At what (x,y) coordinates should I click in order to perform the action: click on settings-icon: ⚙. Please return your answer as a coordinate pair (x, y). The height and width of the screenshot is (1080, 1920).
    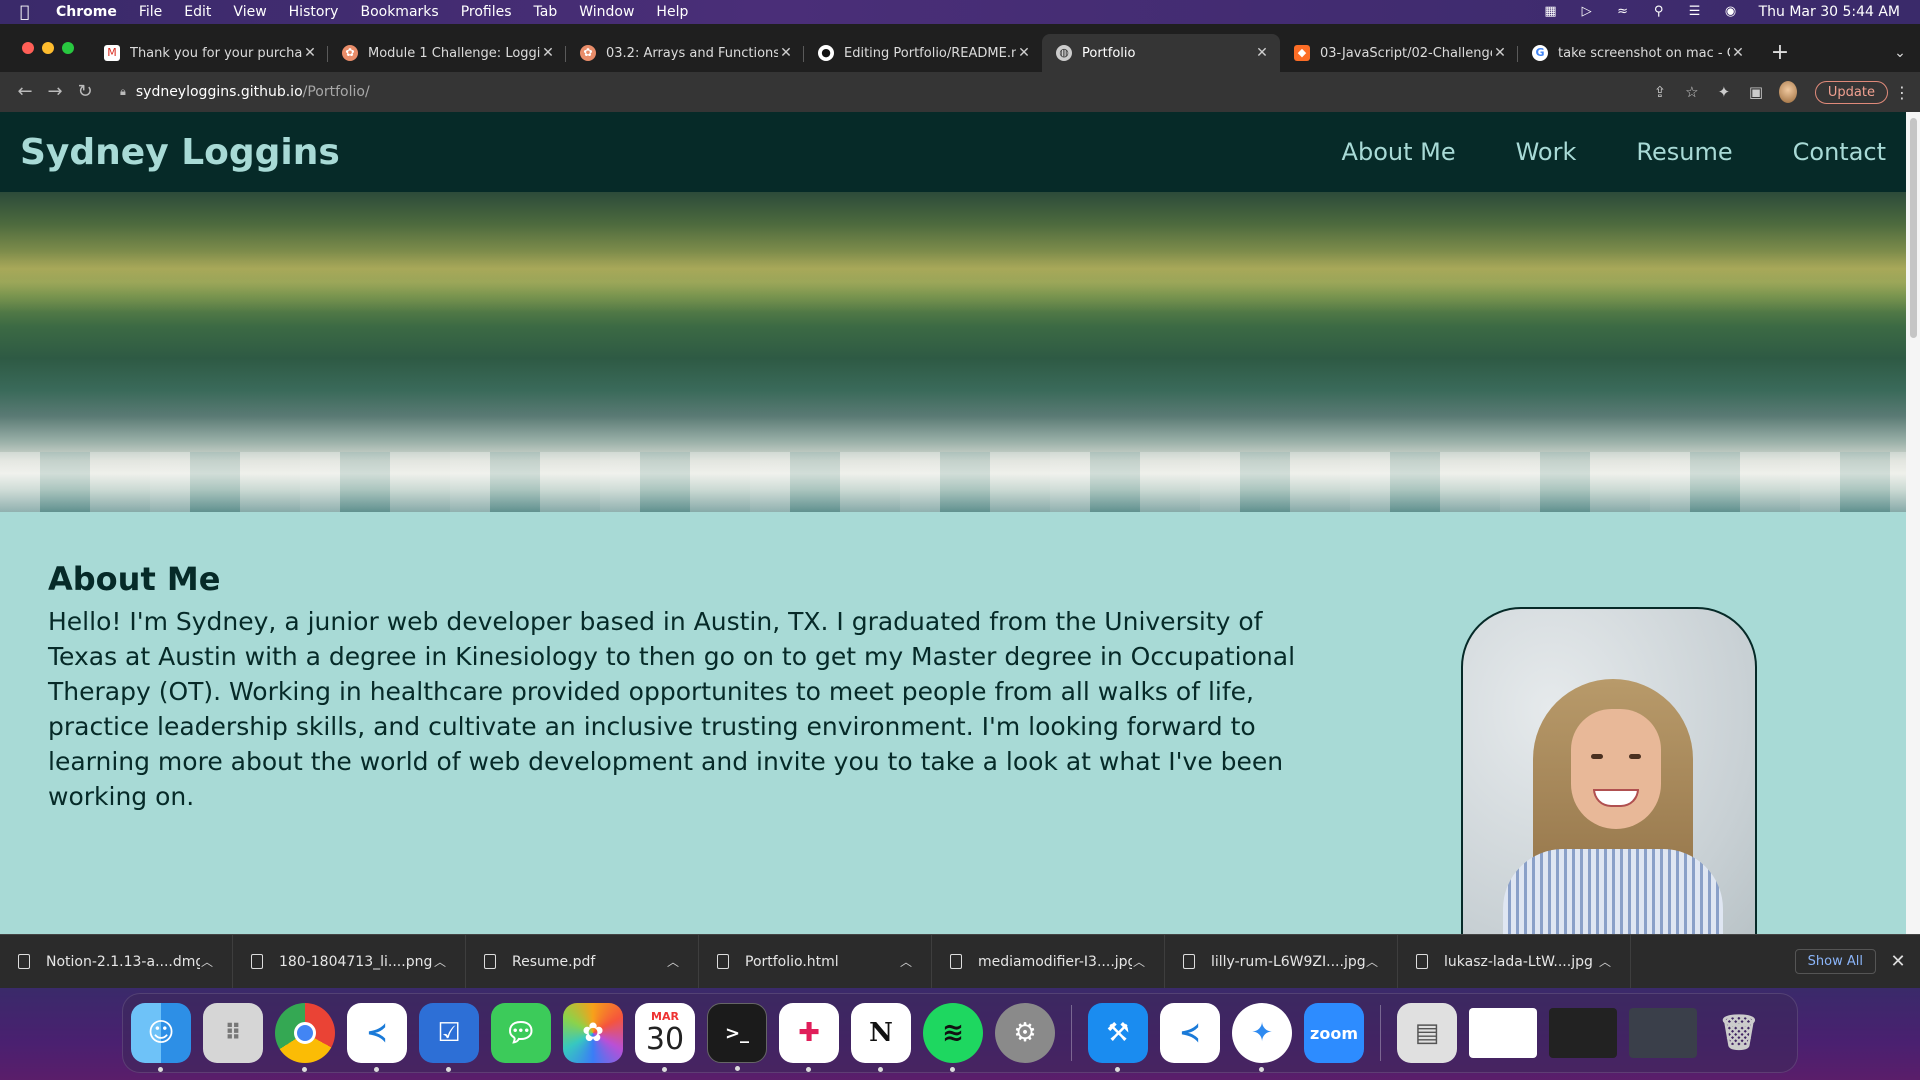
    Looking at the image, I should click on (1025, 1033).